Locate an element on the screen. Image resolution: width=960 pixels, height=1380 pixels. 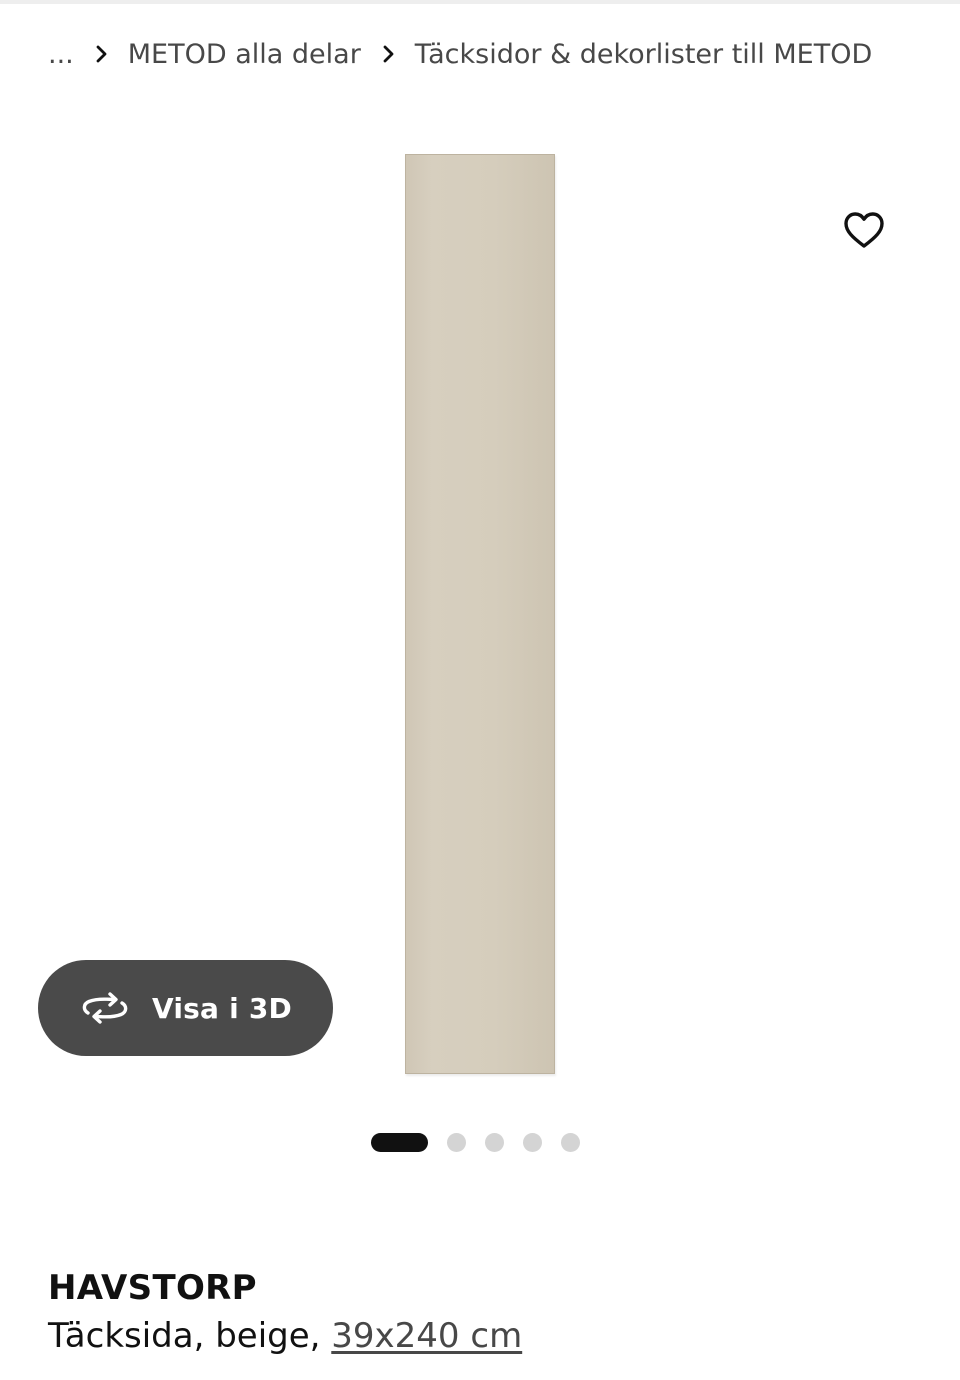
top-divider is located at coordinates (480, 2).